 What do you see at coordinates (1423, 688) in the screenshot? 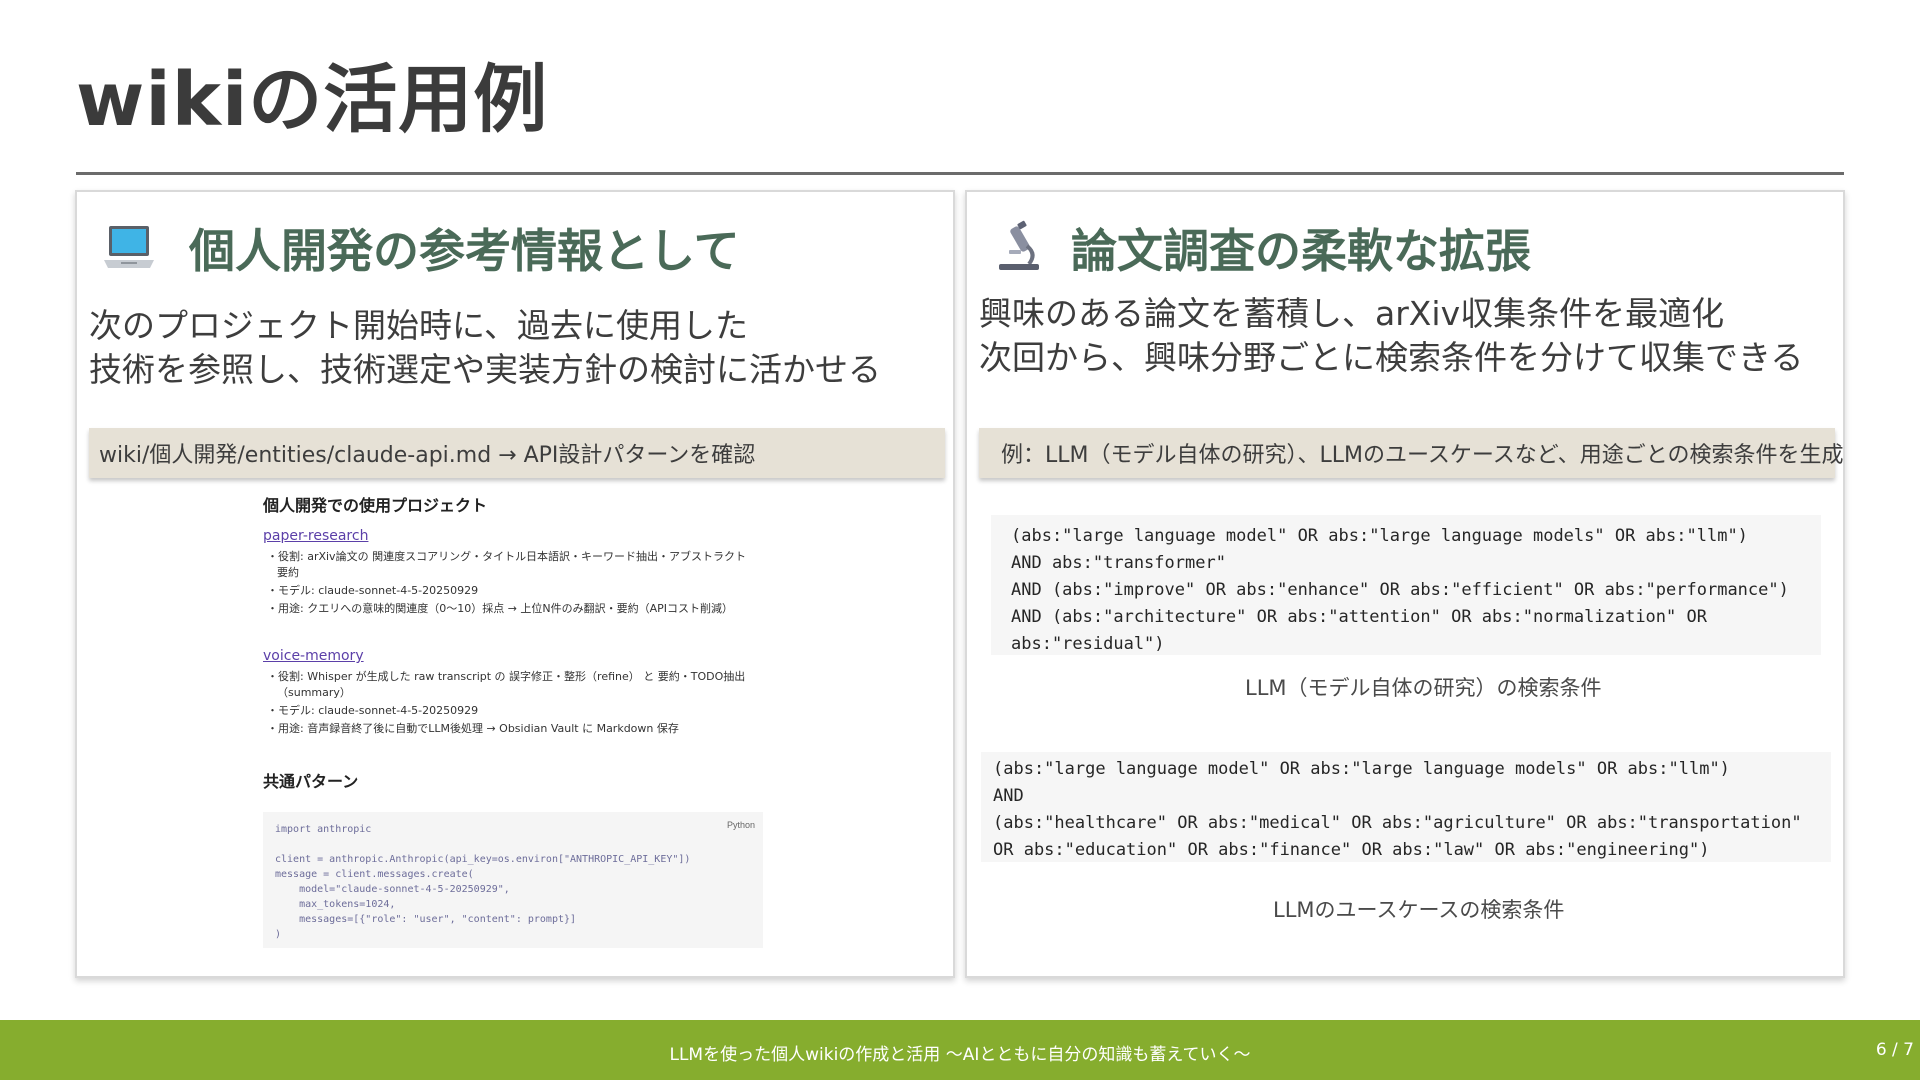
I see `query-caption-llm-research: LLM（モデル自体の研究）の検索条件` at bounding box center [1423, 688].